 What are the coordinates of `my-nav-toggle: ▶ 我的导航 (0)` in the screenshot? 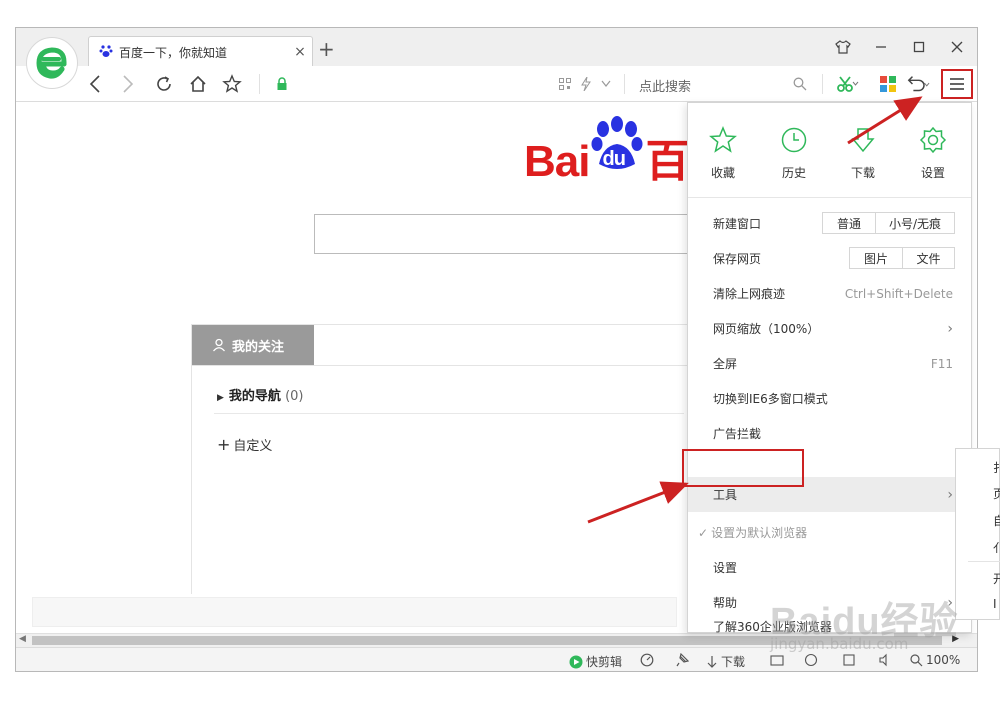 It's located at (260, 394).